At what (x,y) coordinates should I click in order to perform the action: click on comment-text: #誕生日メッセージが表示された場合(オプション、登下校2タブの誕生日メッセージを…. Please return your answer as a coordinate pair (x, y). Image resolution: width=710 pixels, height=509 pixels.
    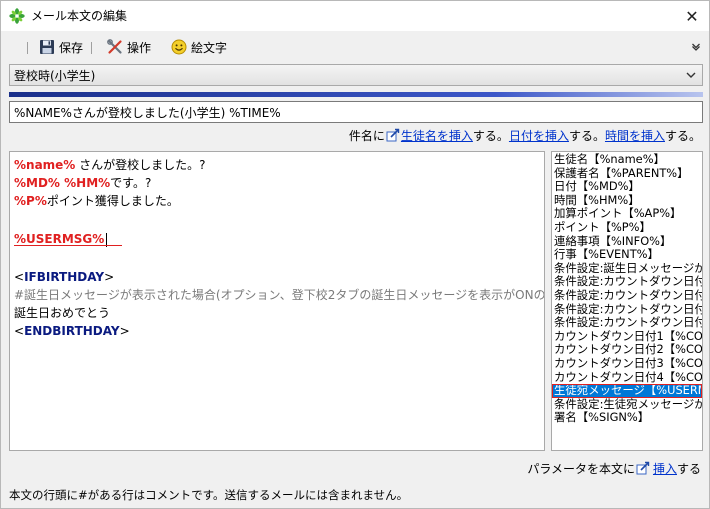
    Looking at the image, I should click on (279, 295).